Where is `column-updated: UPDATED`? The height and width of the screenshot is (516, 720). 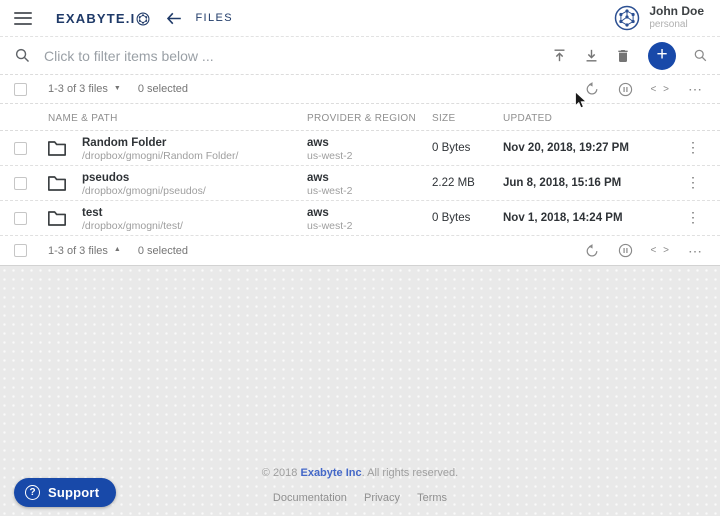 column-updated: UPDATED is located at coordinates (527, 118).